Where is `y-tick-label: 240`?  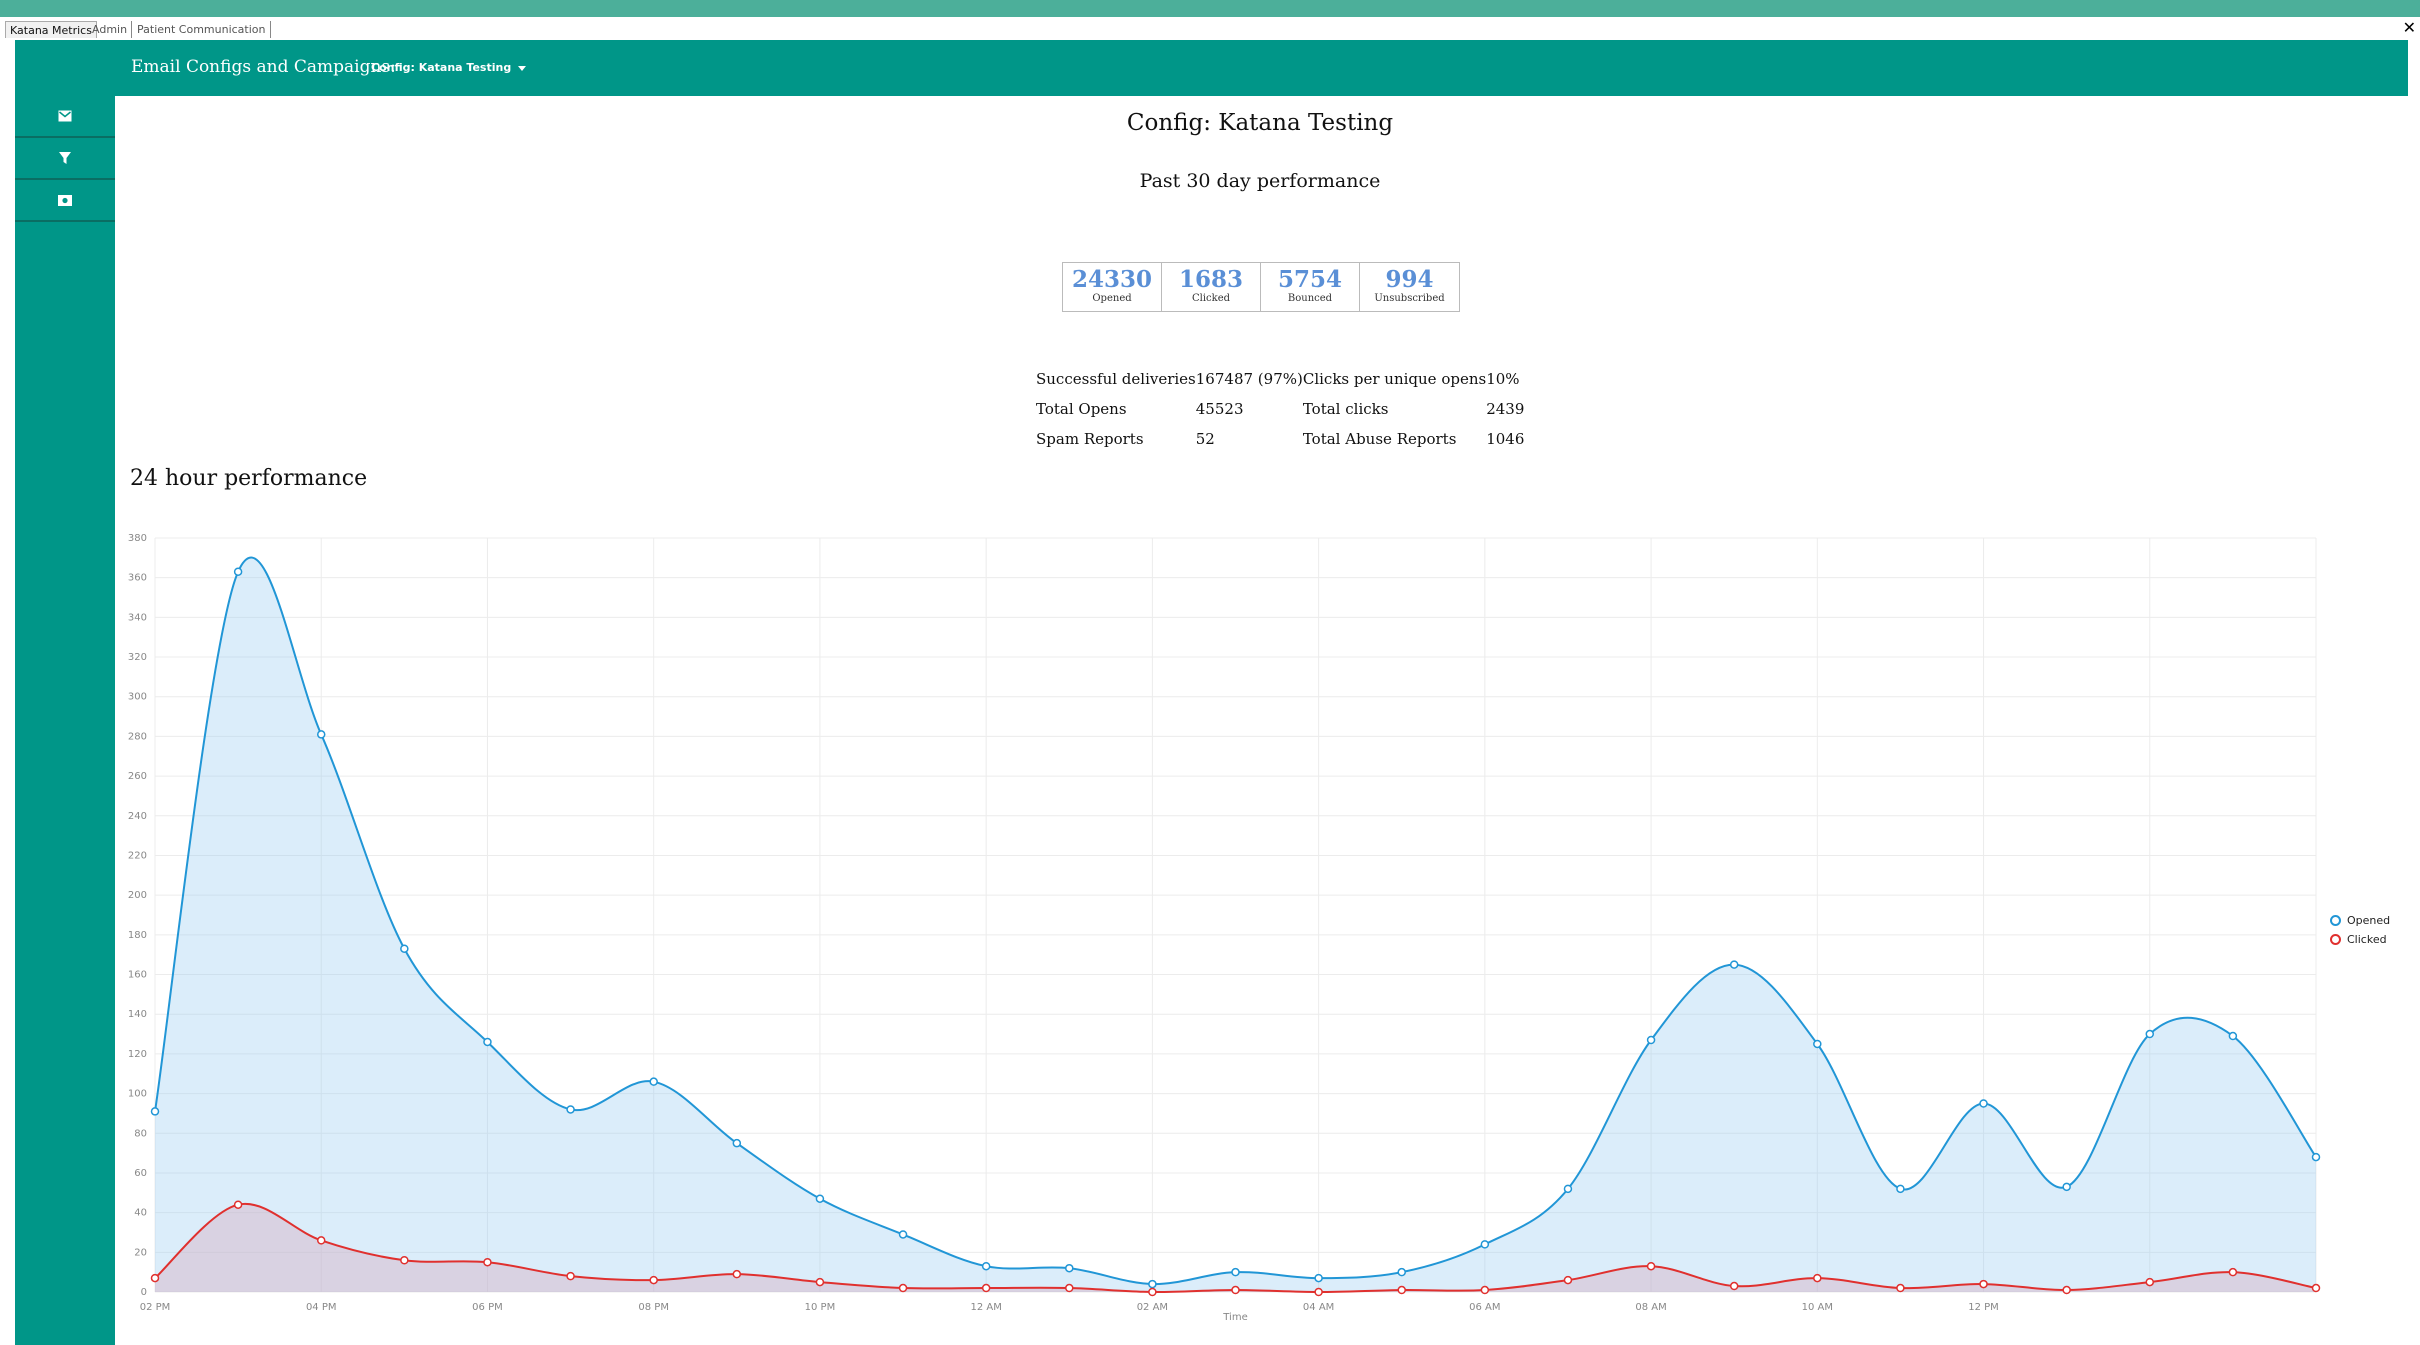 y-tick-label: 240 is located at coordinates (137, 816).